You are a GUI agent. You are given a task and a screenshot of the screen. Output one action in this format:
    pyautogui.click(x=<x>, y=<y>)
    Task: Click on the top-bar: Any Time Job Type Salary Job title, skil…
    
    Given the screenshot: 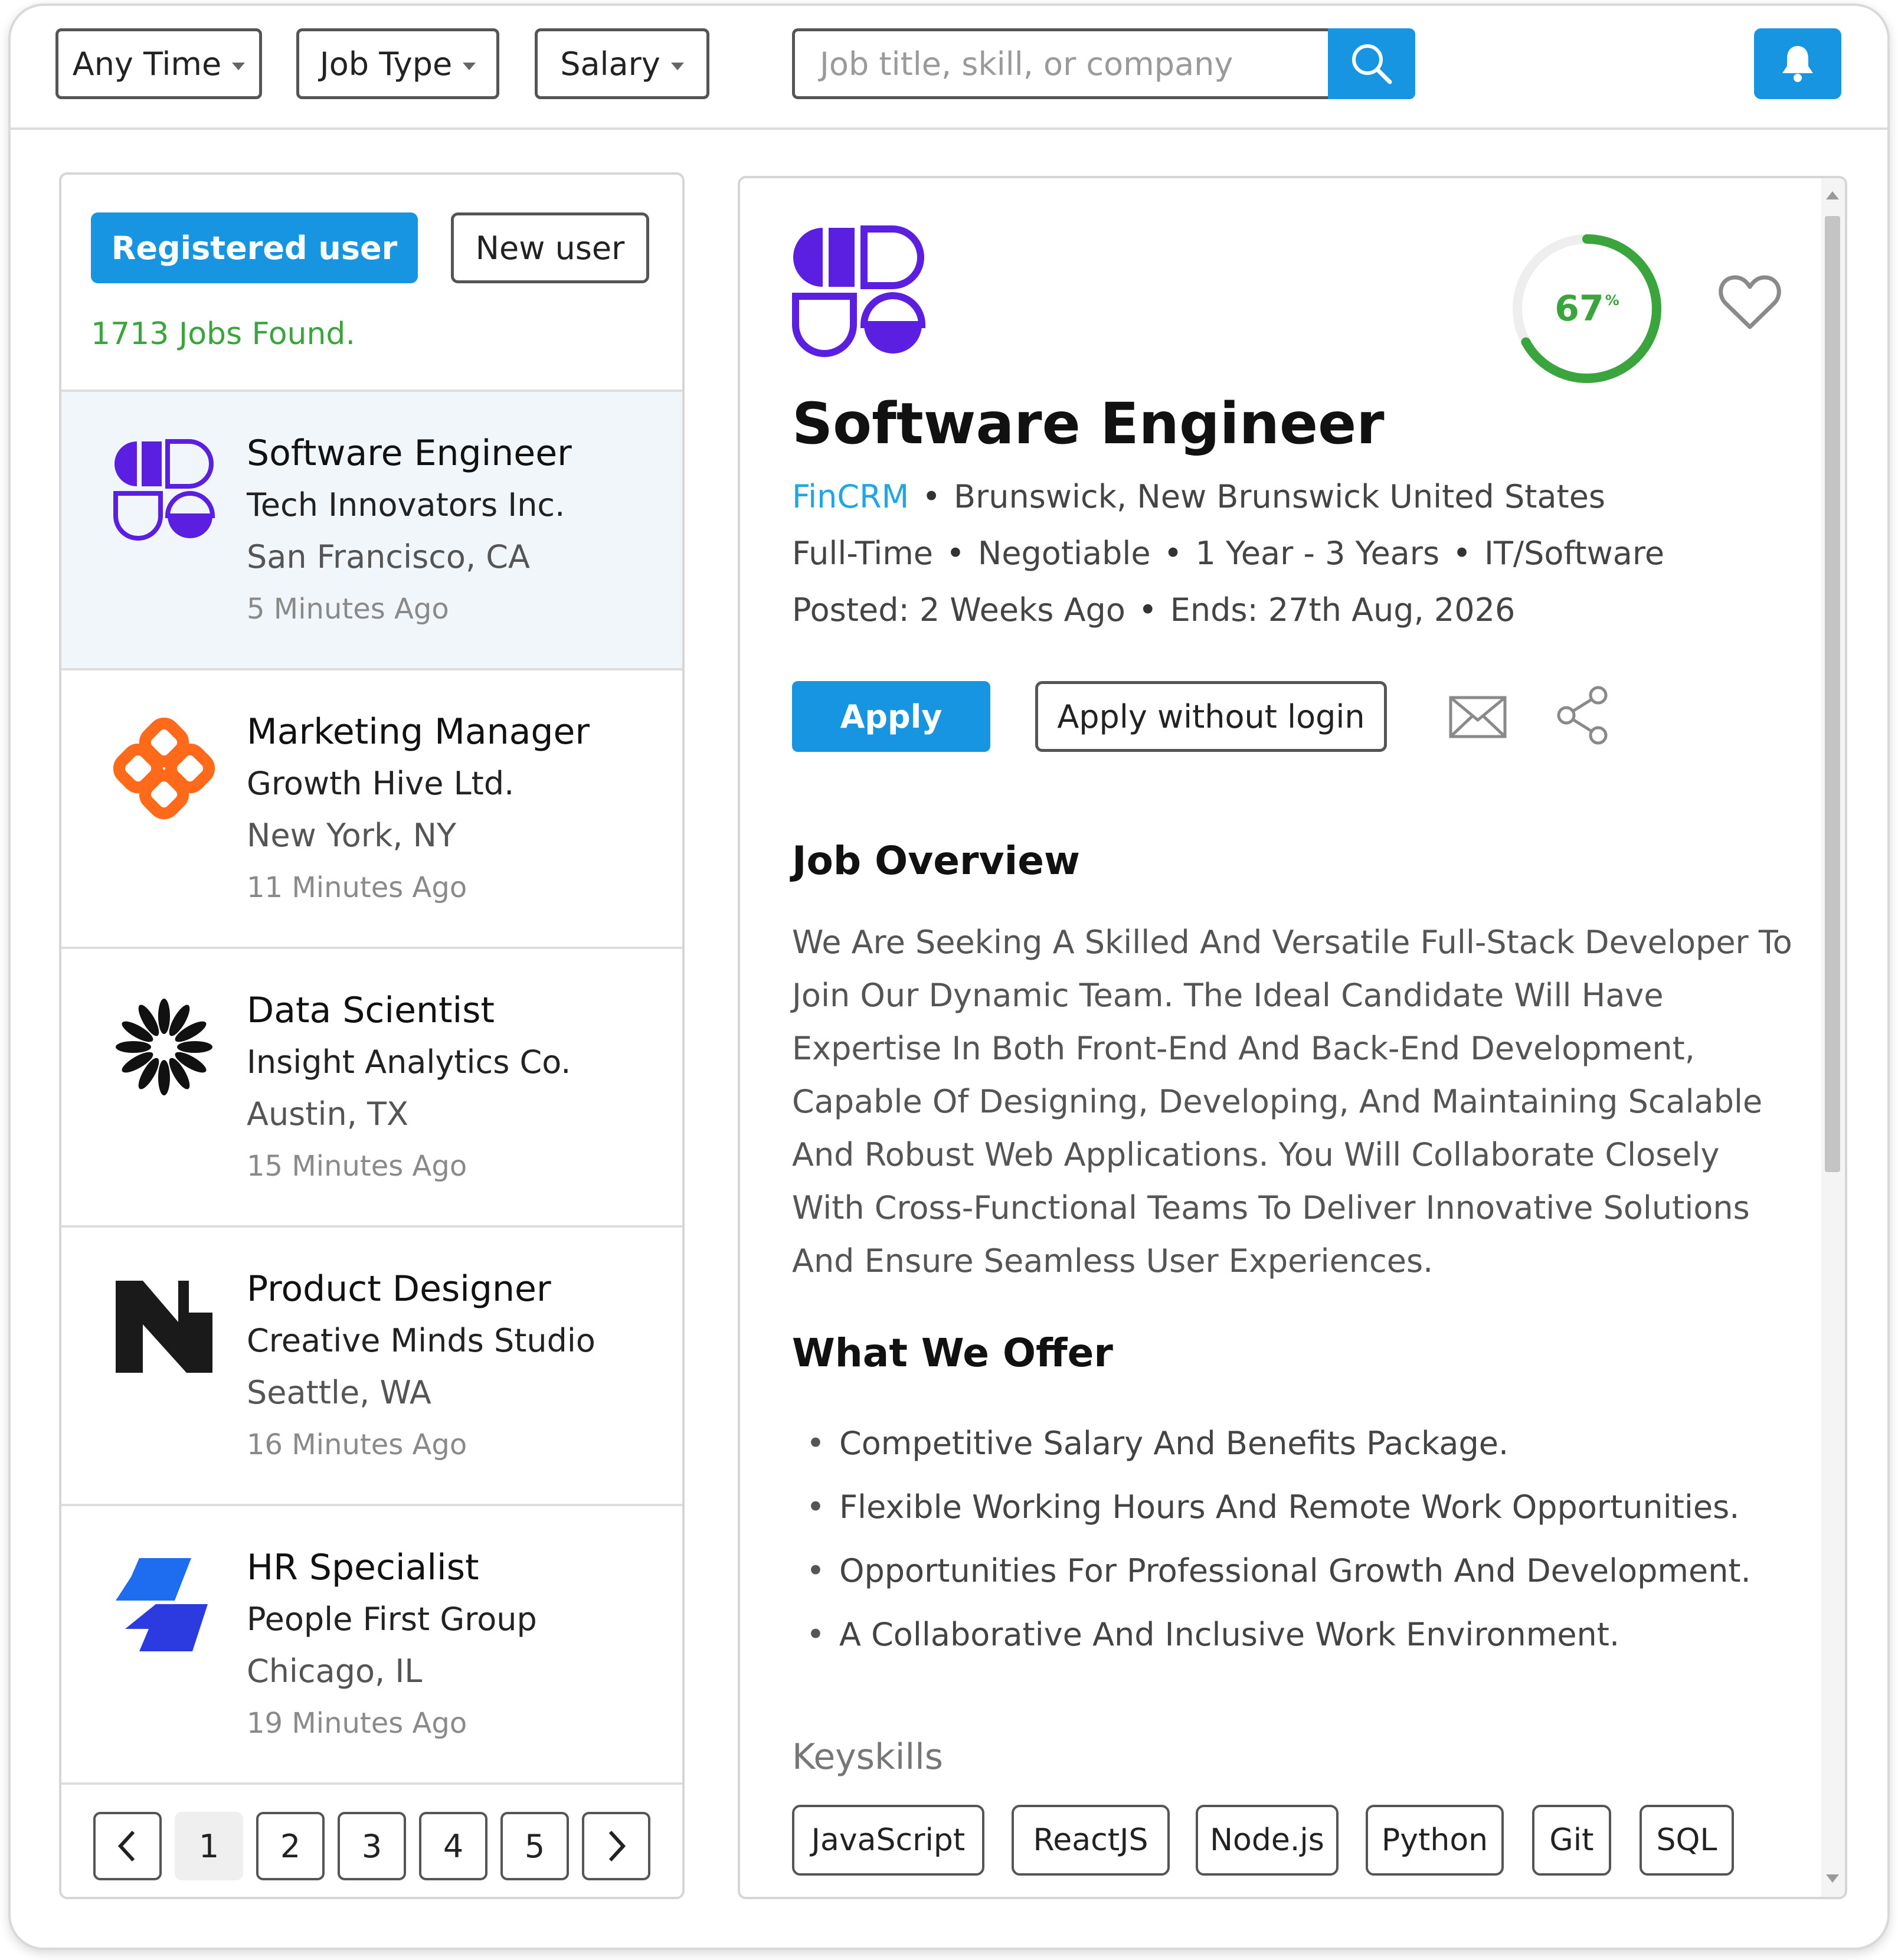 What is the action you would take?
    pyautogui.click(x=949, y=68)
    